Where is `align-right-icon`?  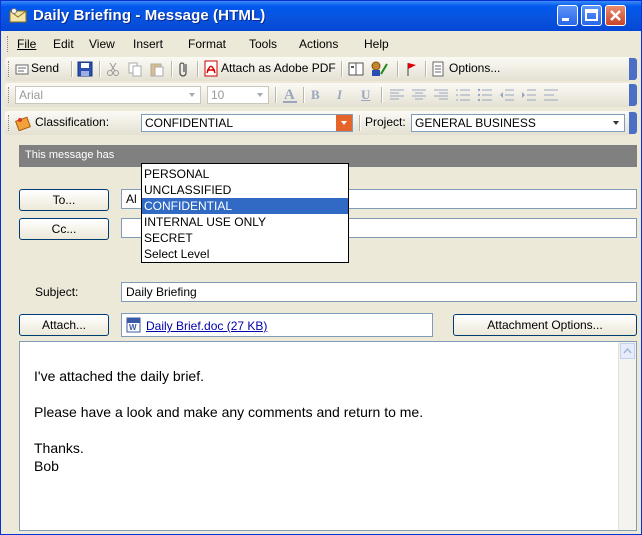 align-right-icon is located at coordinates (441, 95).